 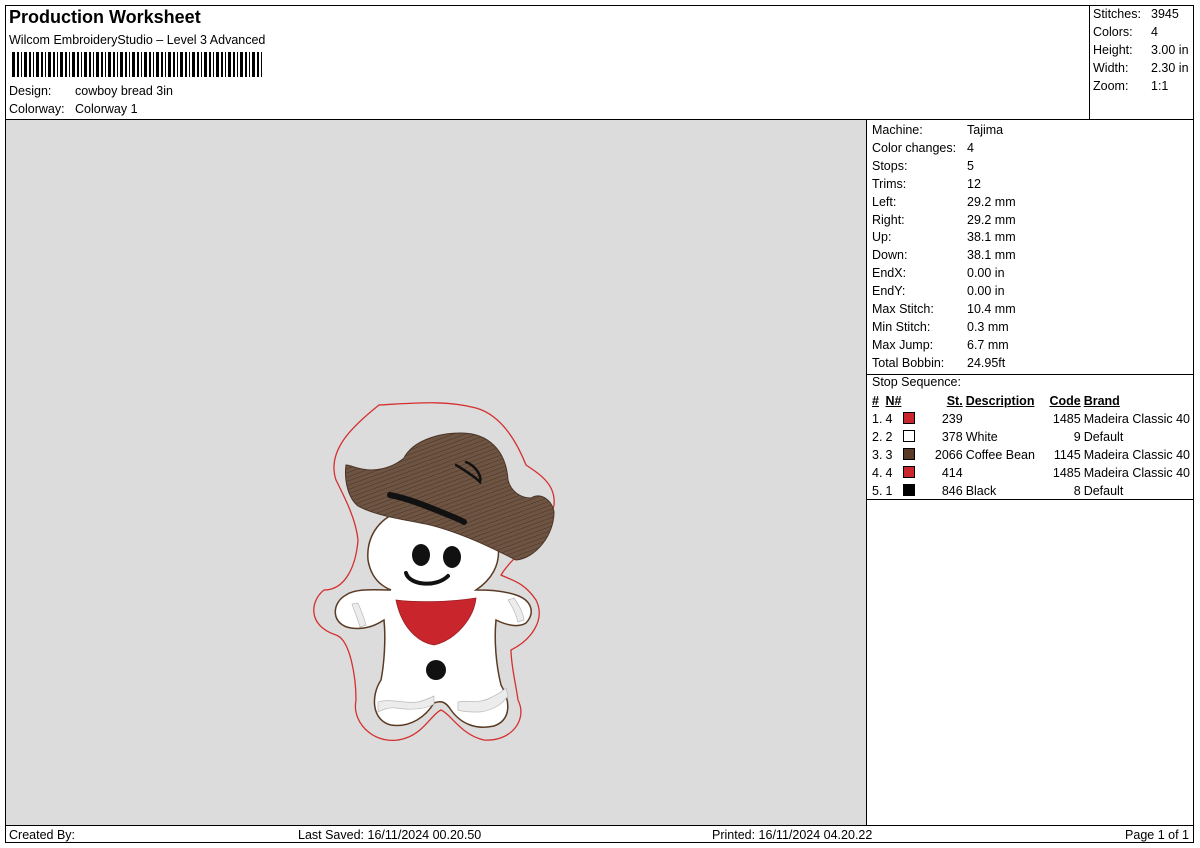 I want to click on colors-label: Colors:, so click(x=1113, y=32).